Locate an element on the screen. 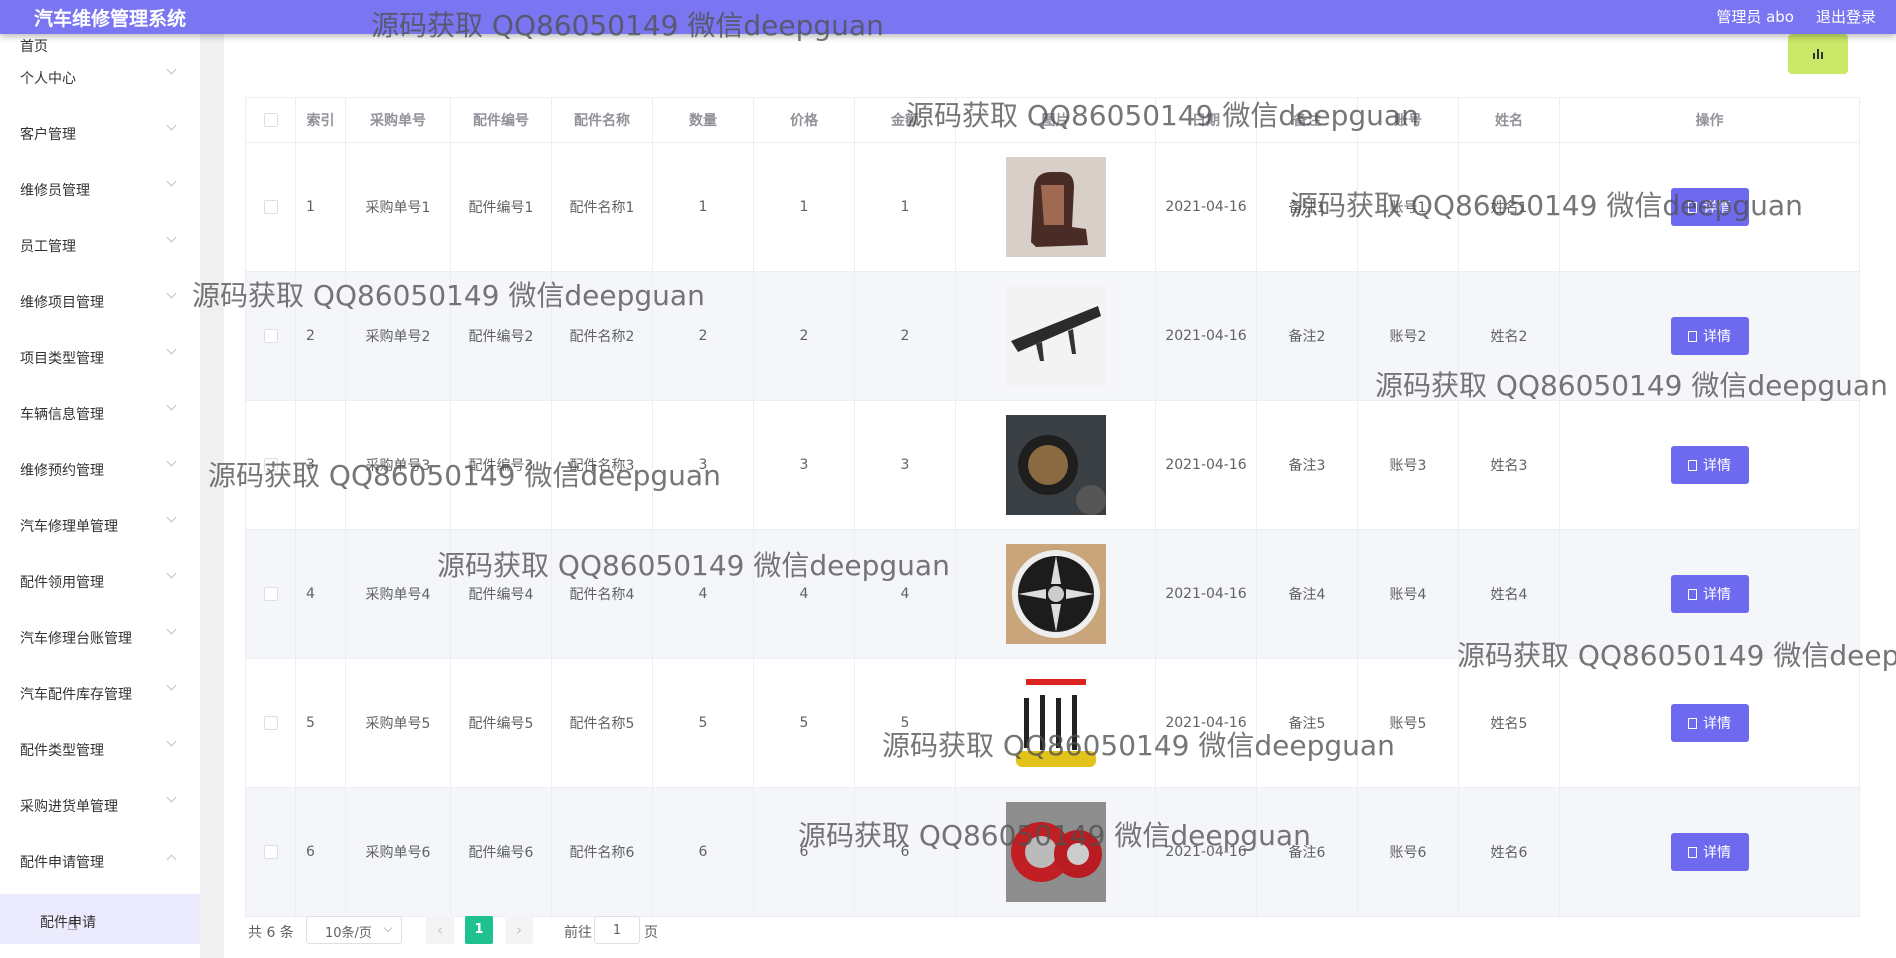 The height and width of the screenshot is (958, 1896). cell-actions: 详情 is located at coordinates (1709, 594).